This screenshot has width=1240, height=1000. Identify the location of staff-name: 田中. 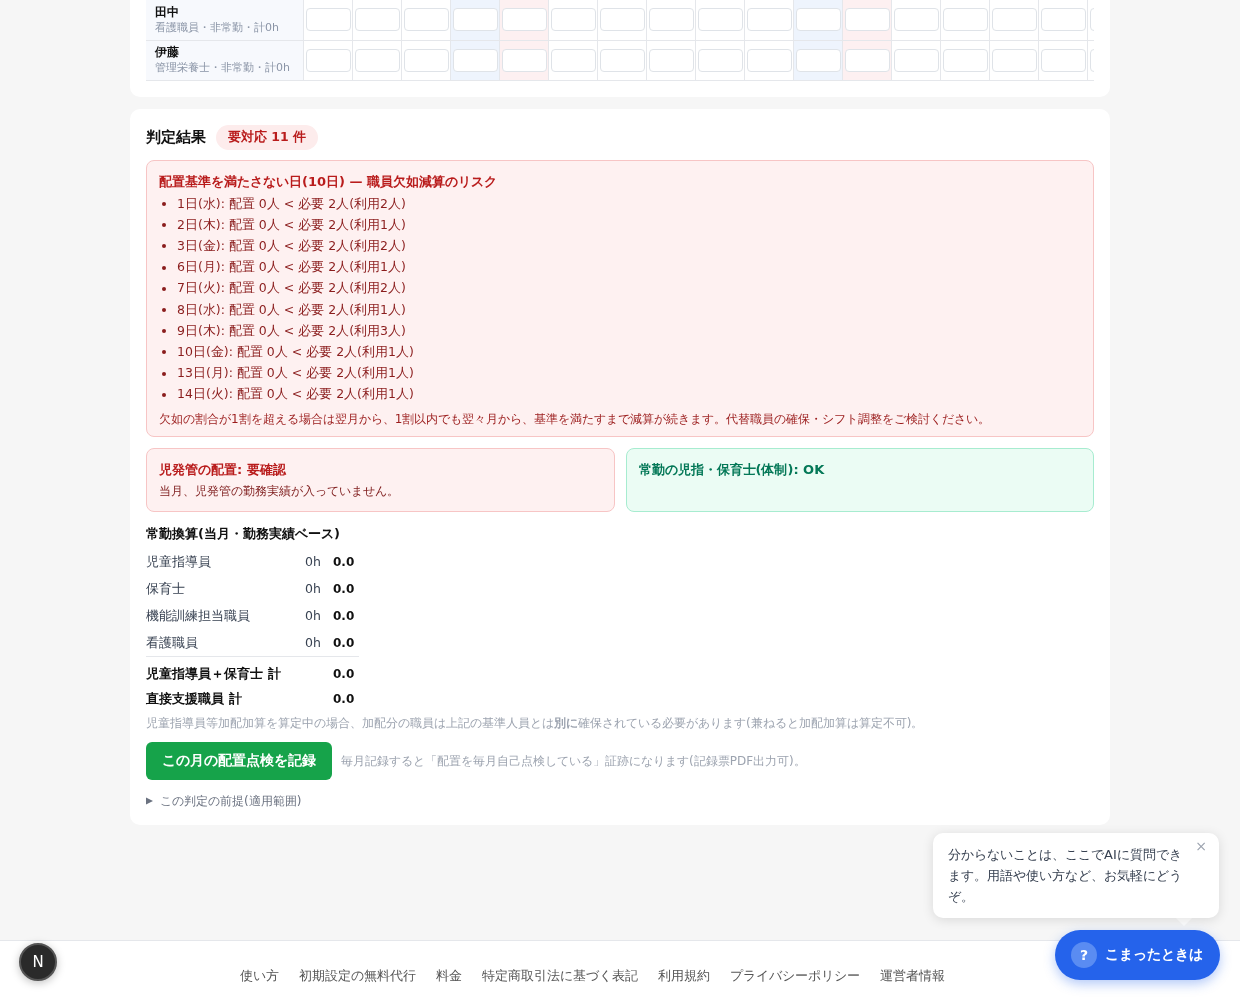
(167, 12).